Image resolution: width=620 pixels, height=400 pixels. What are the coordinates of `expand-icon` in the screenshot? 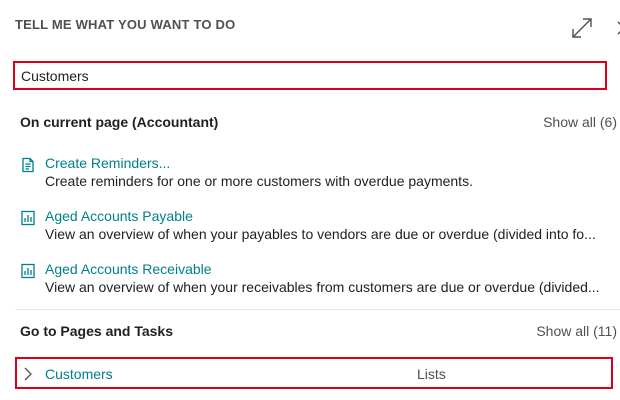 It's located at (582, 28).